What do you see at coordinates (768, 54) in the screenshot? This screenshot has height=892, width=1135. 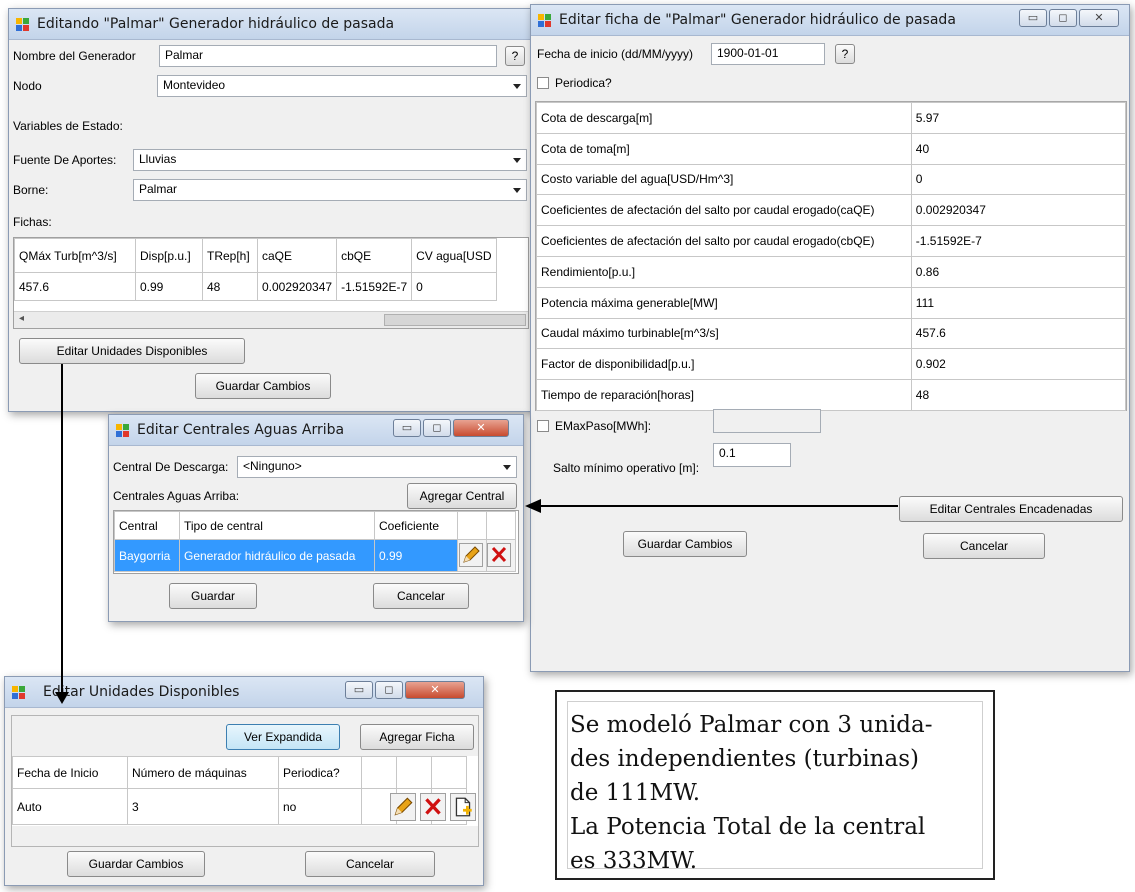 I see `fecha-field: 1900-01-01` at bounding box center [768, 54].